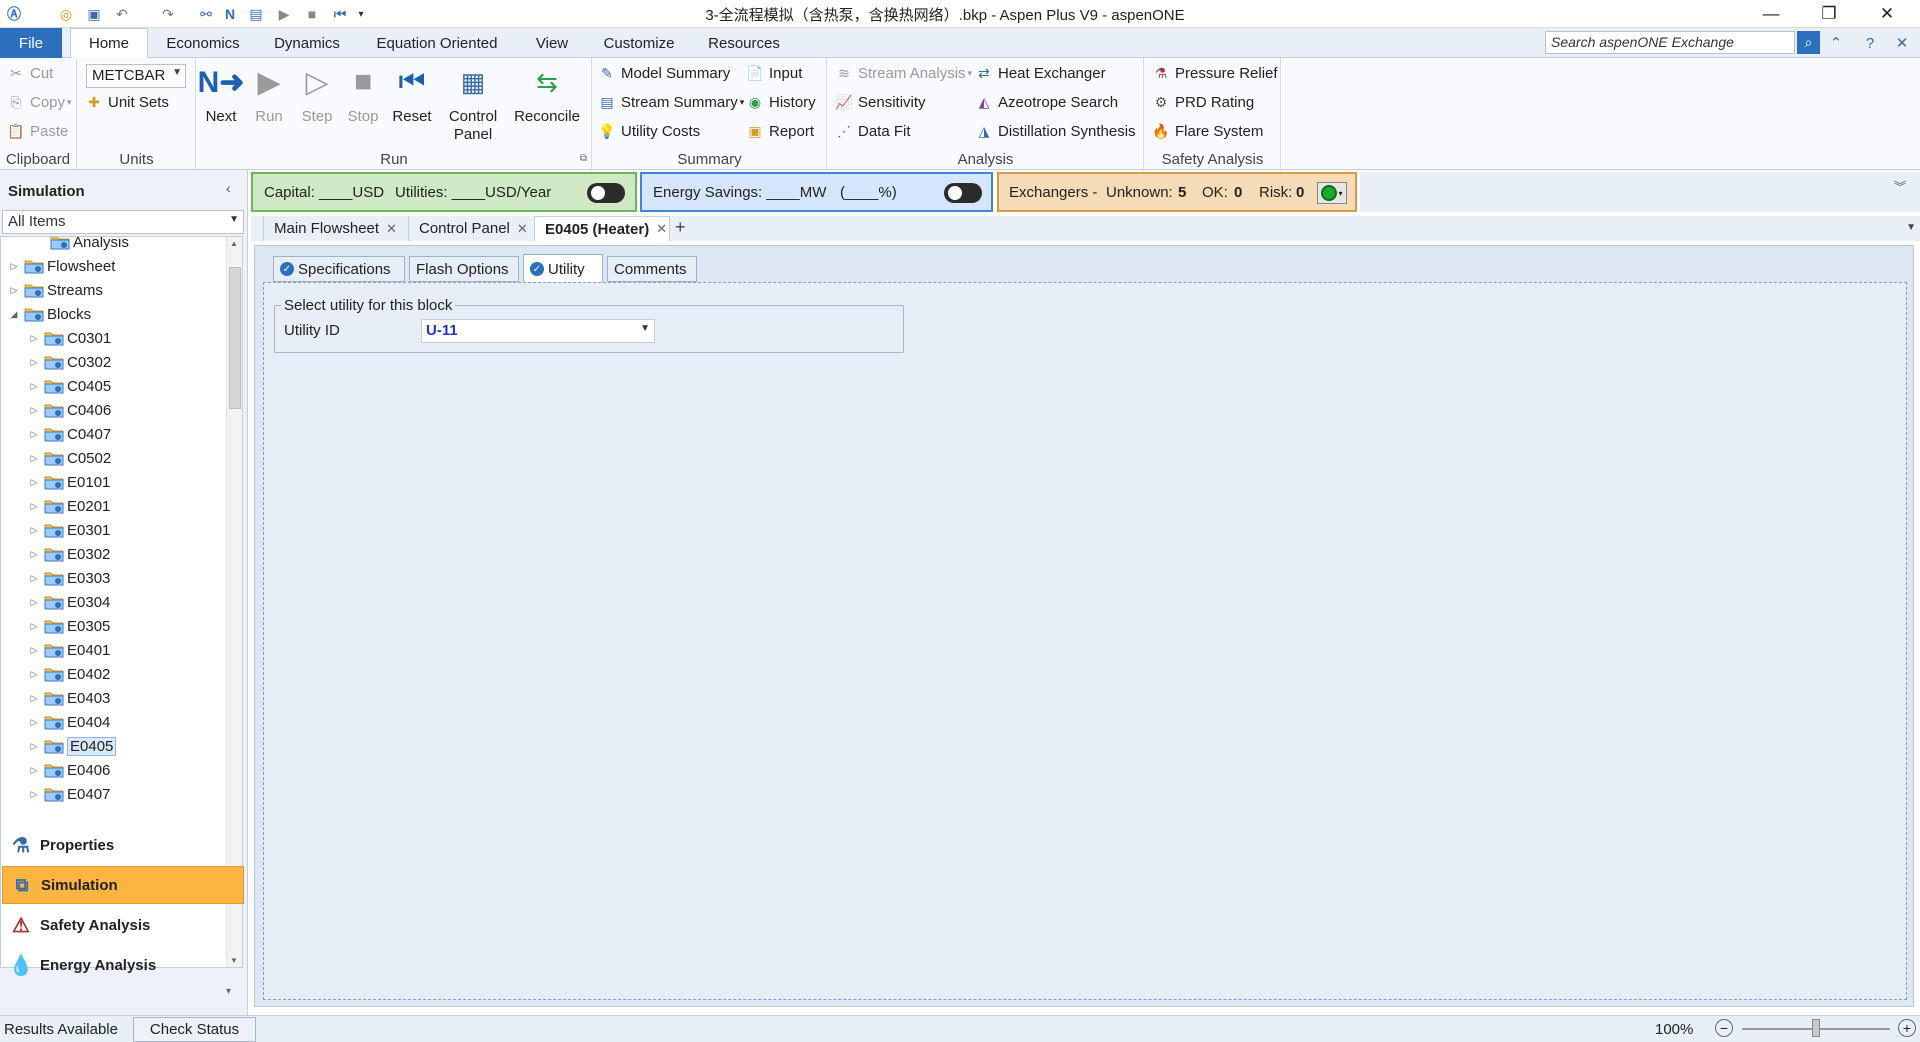 The width and height of the screenshot is (1920, 1042). I want to click on pressure-relief-button: ⚗ Pressure Relief, so click(1214, 73).